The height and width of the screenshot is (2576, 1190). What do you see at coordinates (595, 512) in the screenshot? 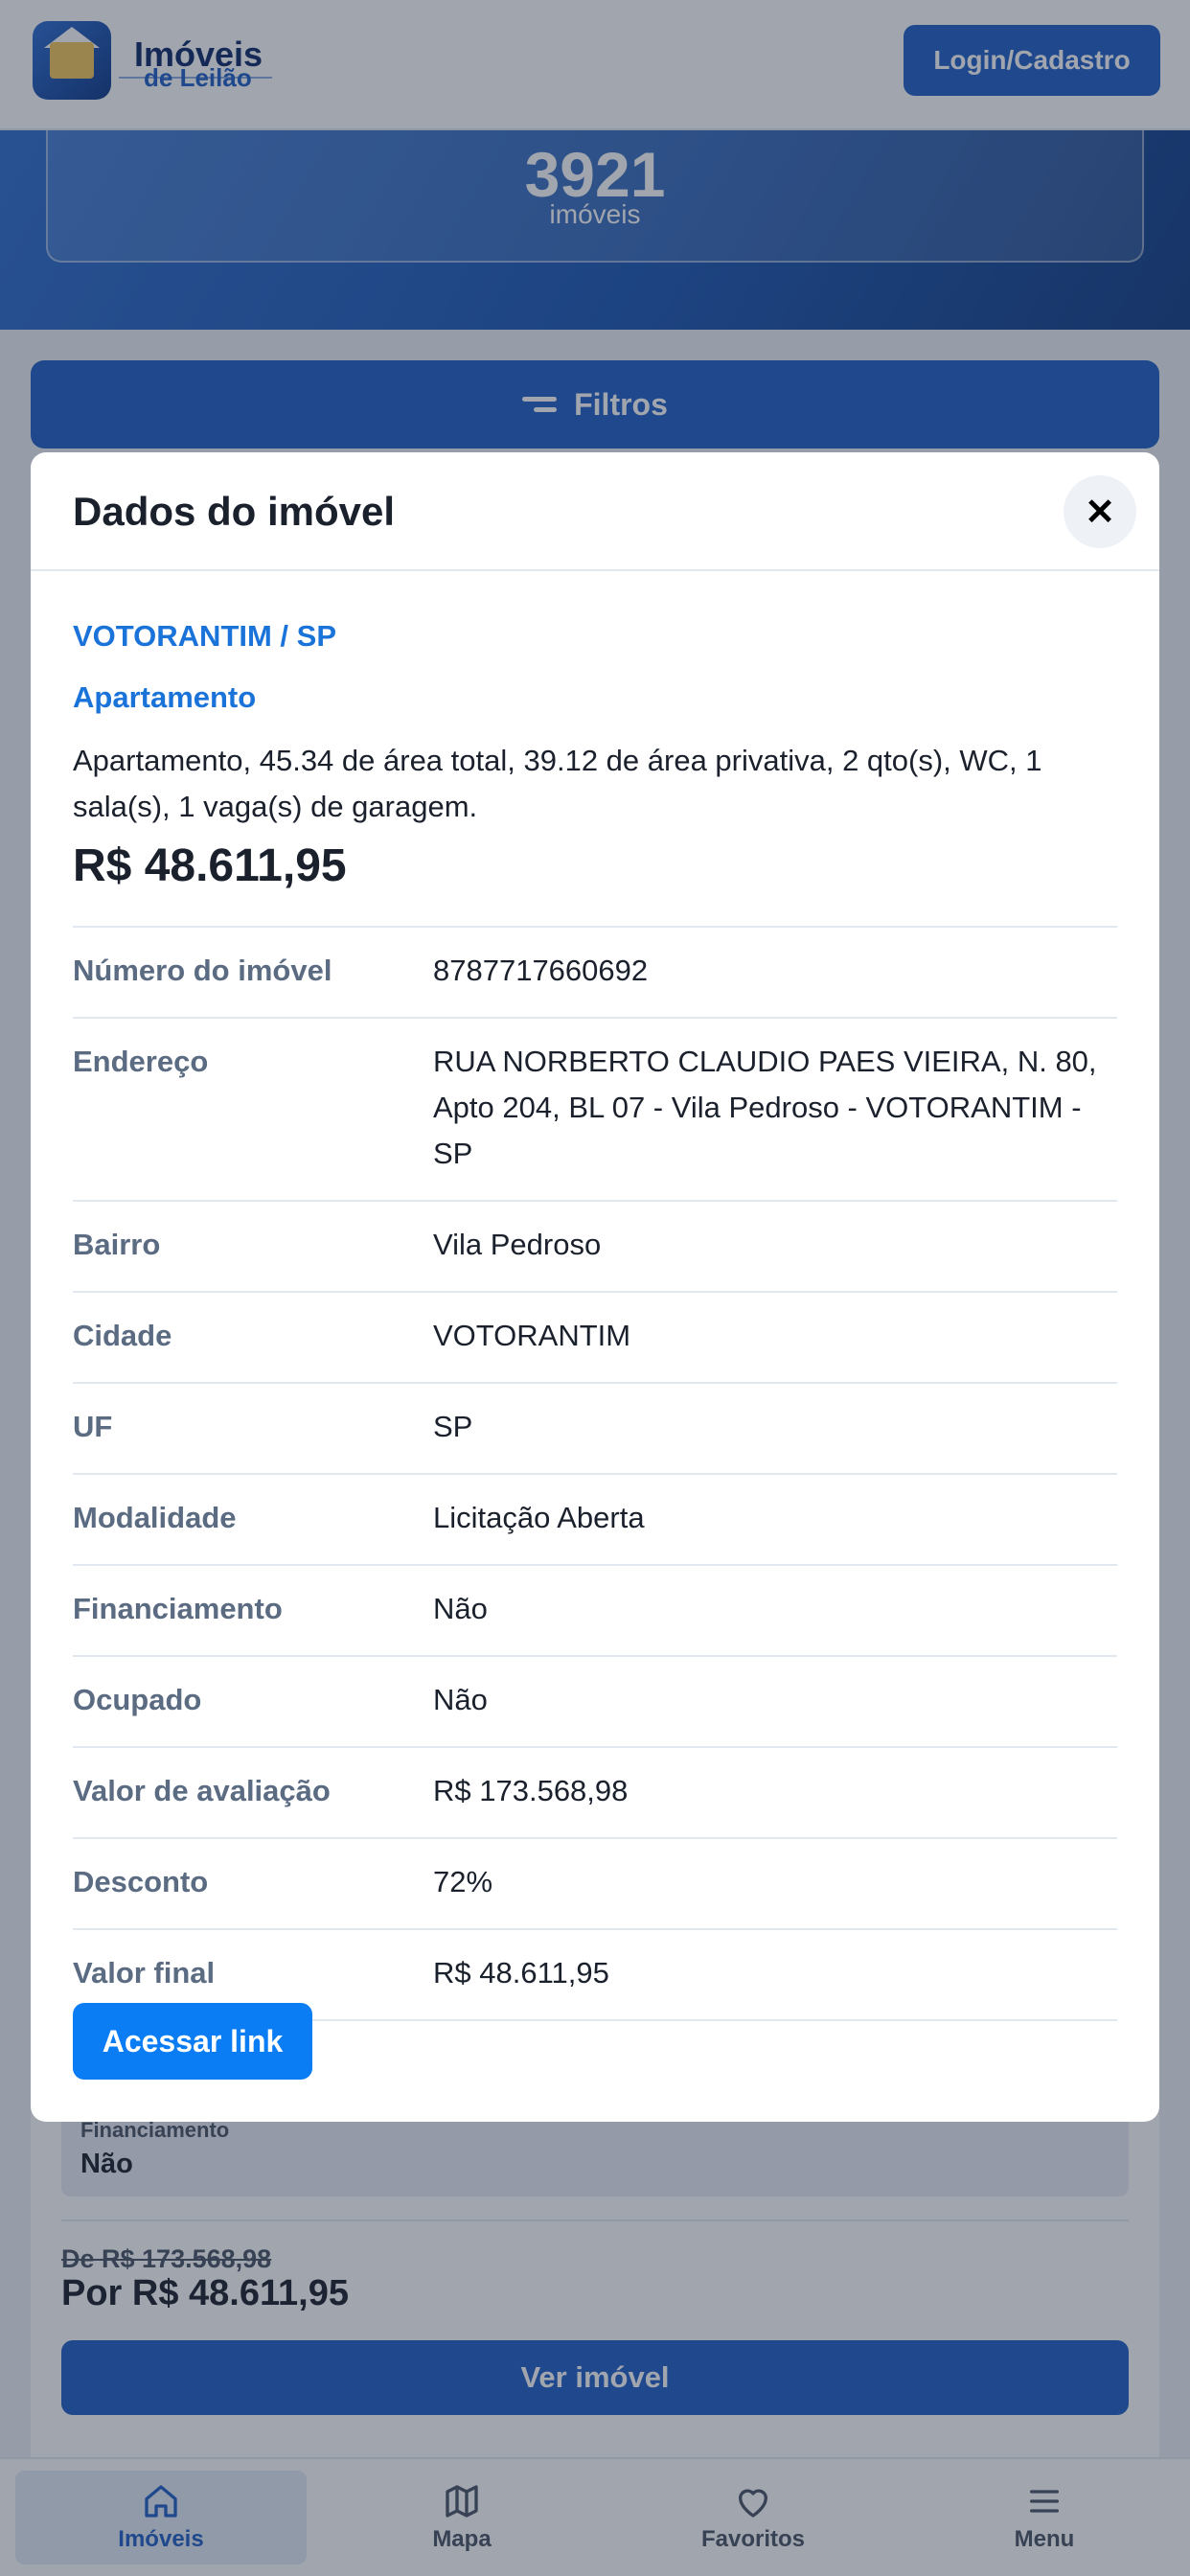
I see `modal-header: Dados do imóvel ✕` at bounding box center [595, 512].